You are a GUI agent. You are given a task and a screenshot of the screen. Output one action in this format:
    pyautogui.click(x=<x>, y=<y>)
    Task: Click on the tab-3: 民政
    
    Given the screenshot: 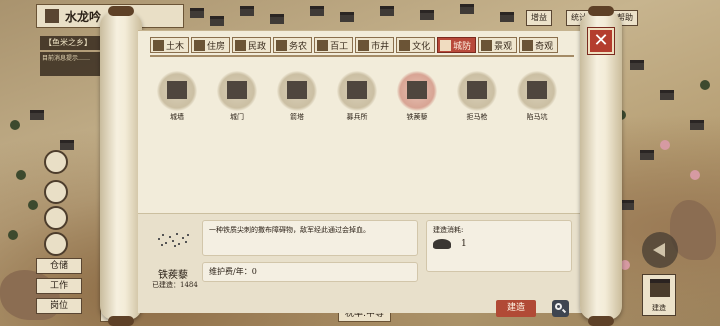 What is the action you would take?
    pyautogui.click(x=252, y=45)
    